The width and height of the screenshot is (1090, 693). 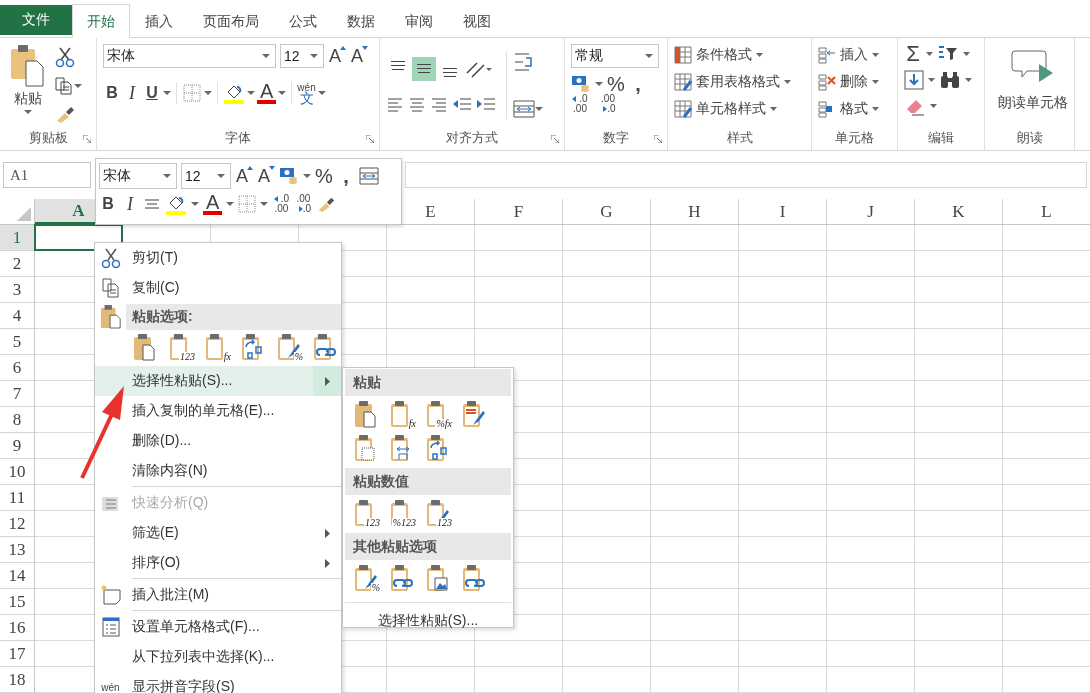 I want to click on cells-button: 格式, so click(x=854, y=108).